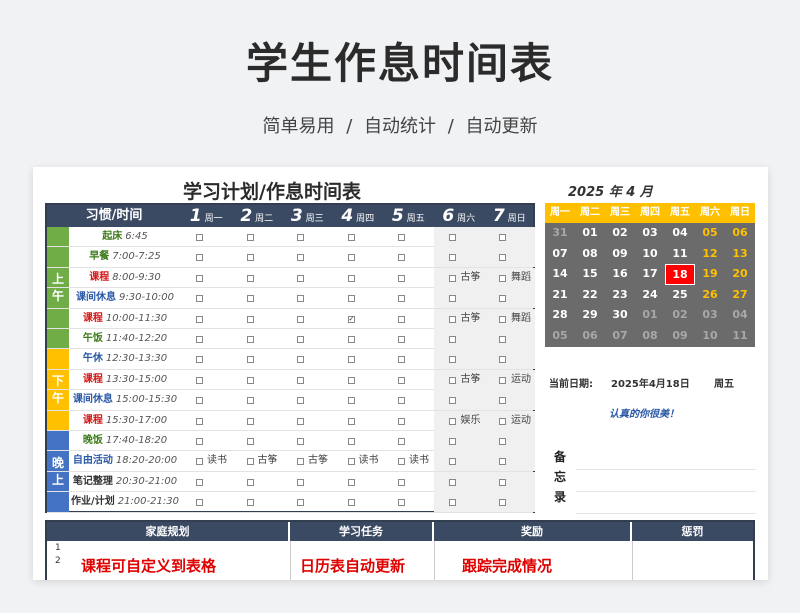 Image resolution: width=800 pixels, height=613 pixels. What do you see at coordinates (620, 295) in the screenshot?
I see `calendar-day: 23` at bounding box center [620, 295].